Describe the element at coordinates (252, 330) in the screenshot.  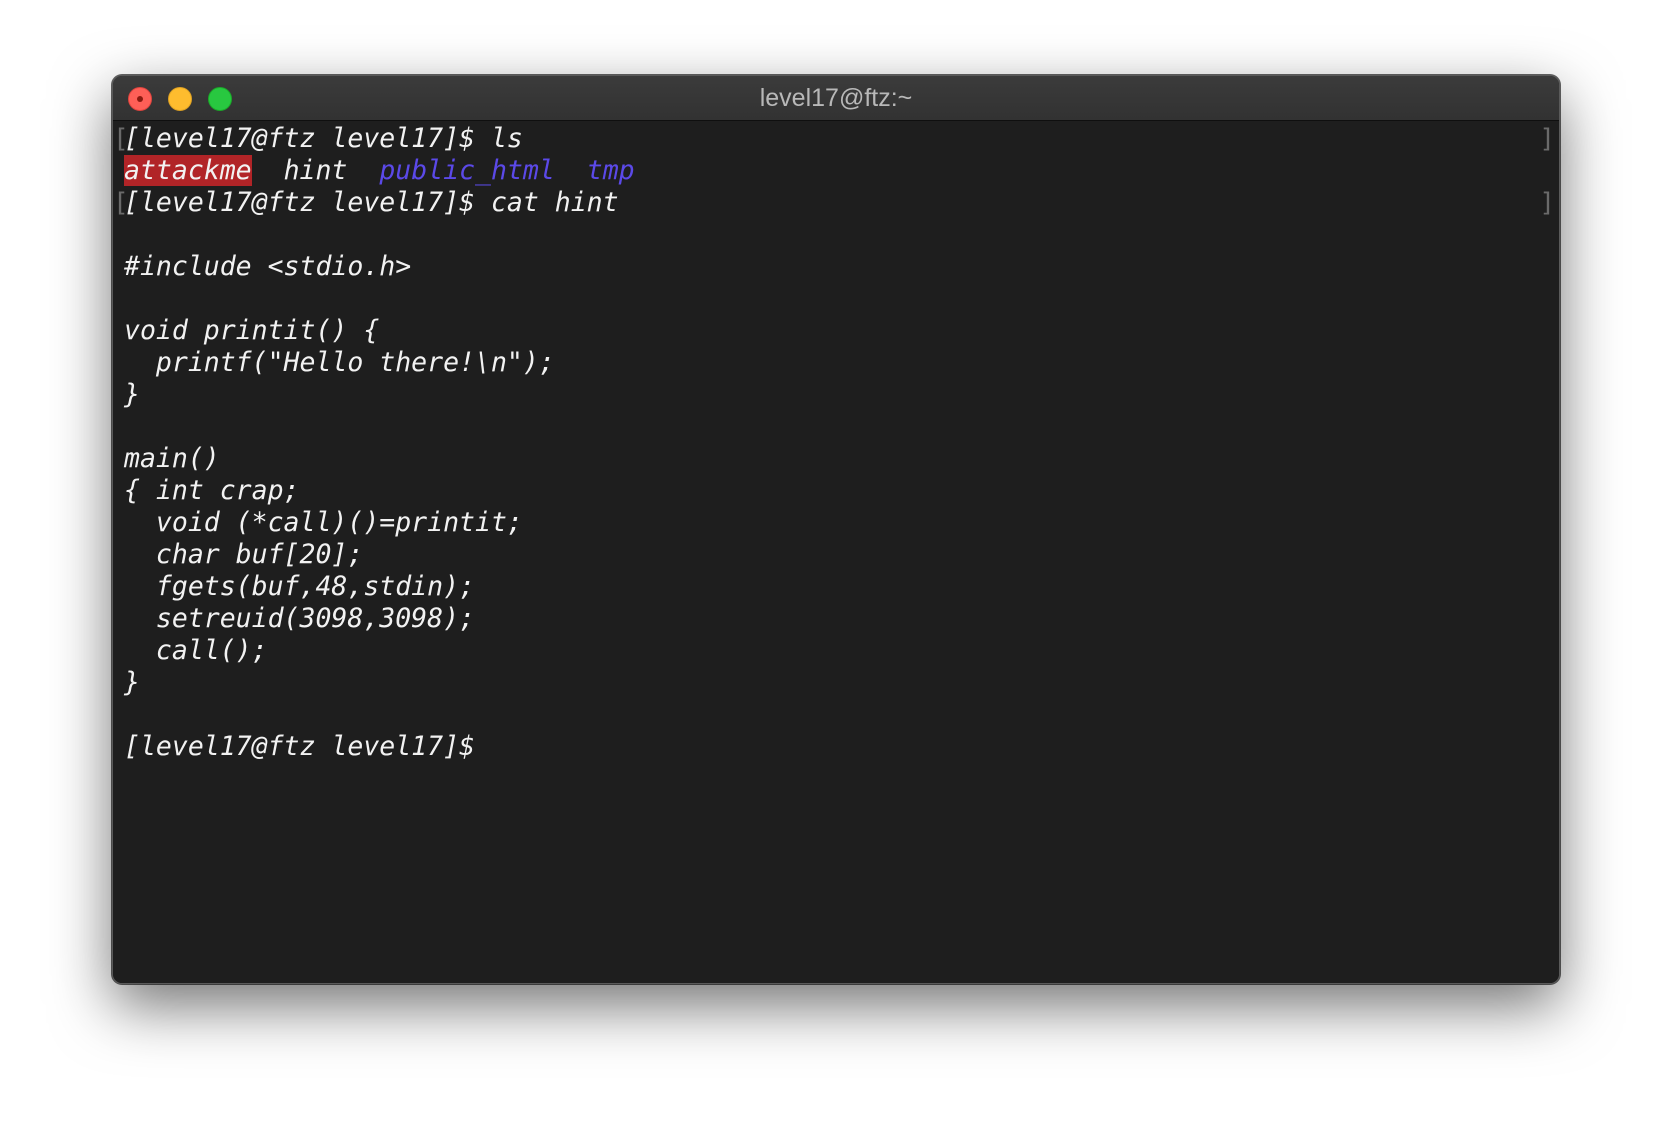
I see `code-line: void printit() {` at that location.